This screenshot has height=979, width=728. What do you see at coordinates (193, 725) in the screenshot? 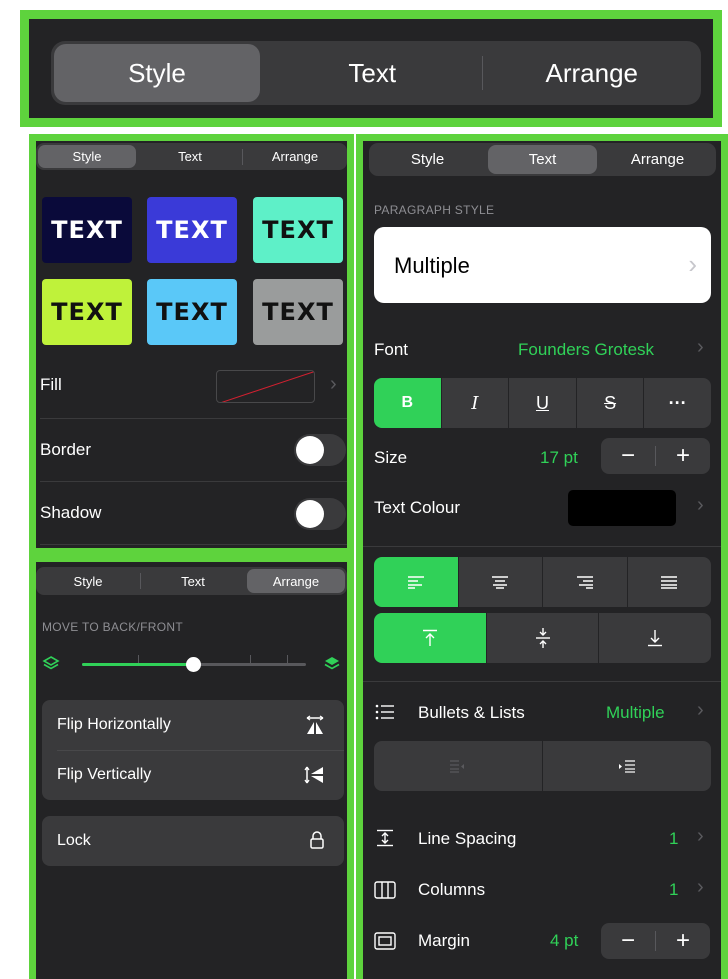
I see `flip-horizontally-button: Flip Horizontally` at bounding box center [193, 725].